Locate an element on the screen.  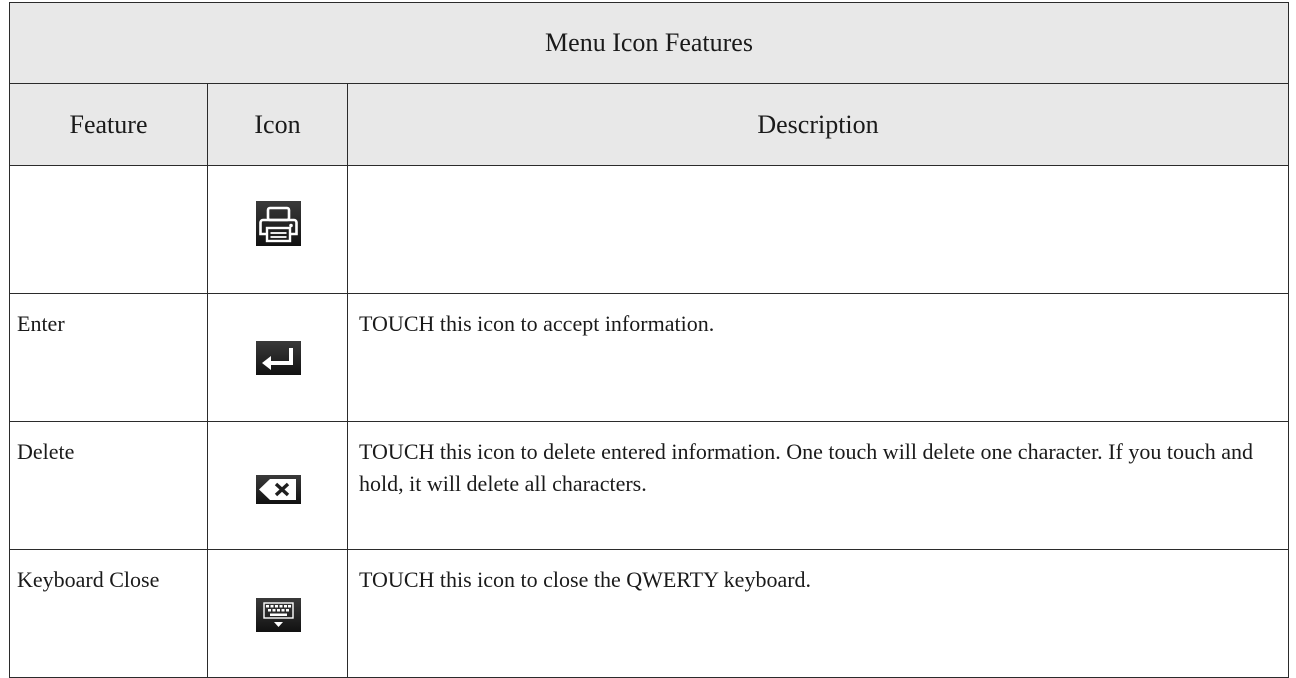
printer-icon is located at coordinates (278, 223).